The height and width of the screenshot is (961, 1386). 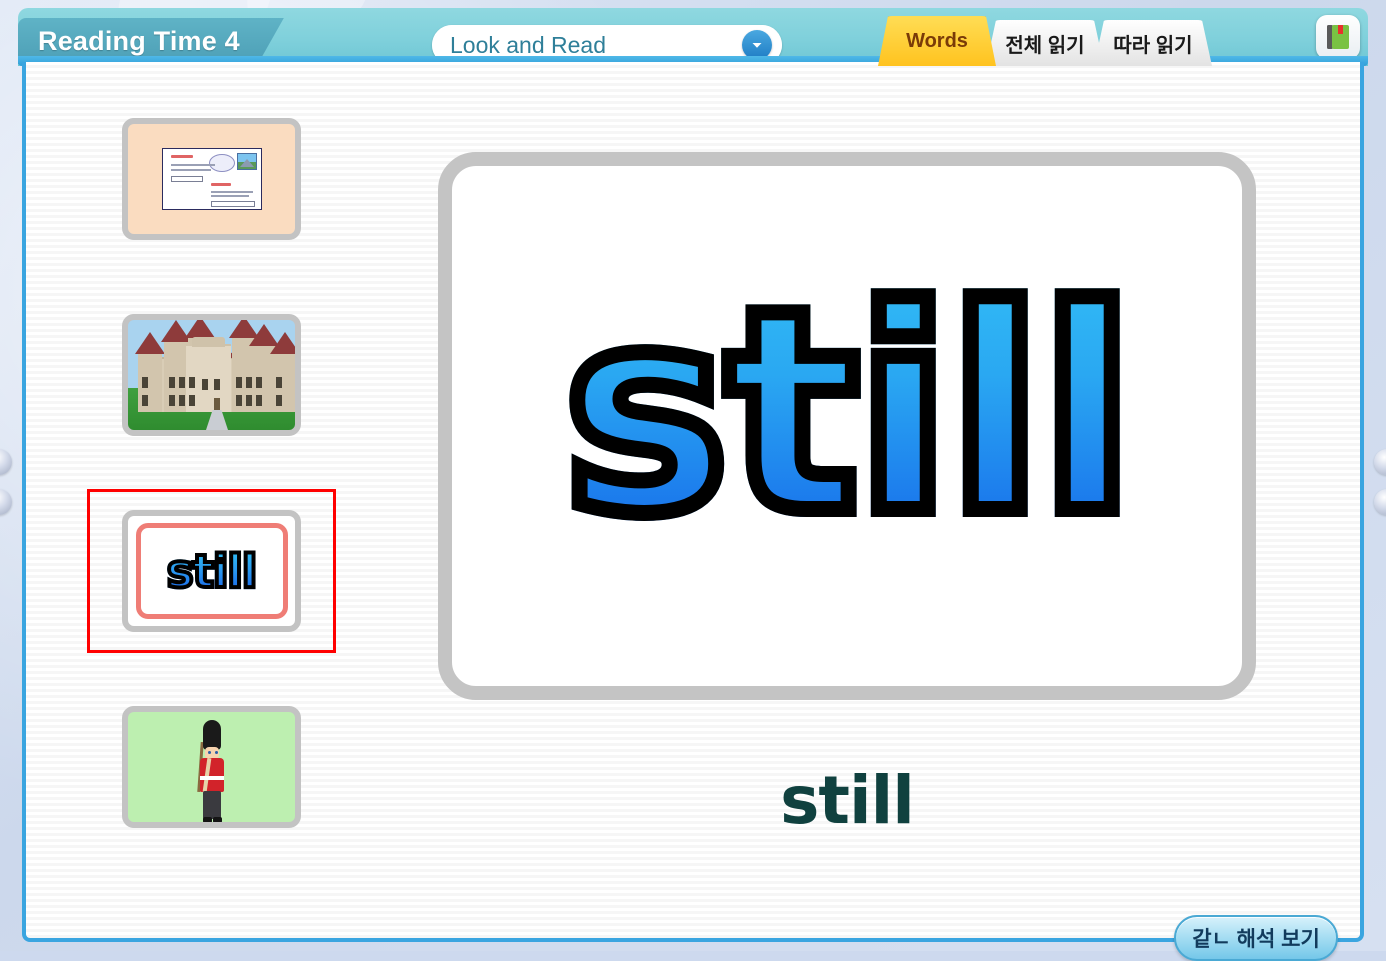 I want to click on word-card-image: still, so click(x=211, y=571).